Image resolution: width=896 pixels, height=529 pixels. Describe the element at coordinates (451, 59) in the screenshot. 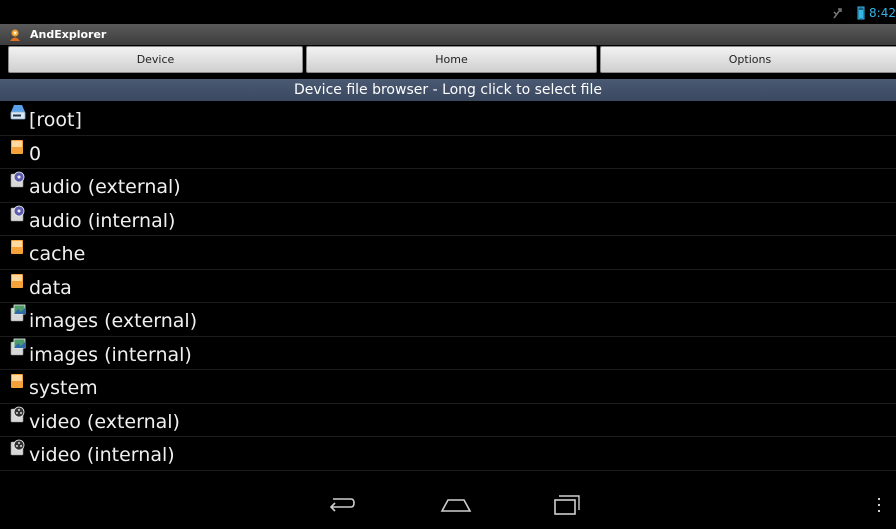

I see `home-button: Home` at that location.